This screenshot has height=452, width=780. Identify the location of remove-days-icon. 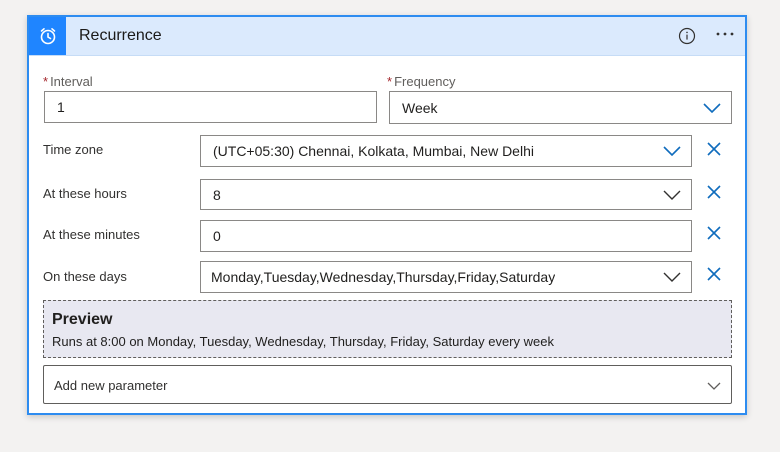
(714, 274).